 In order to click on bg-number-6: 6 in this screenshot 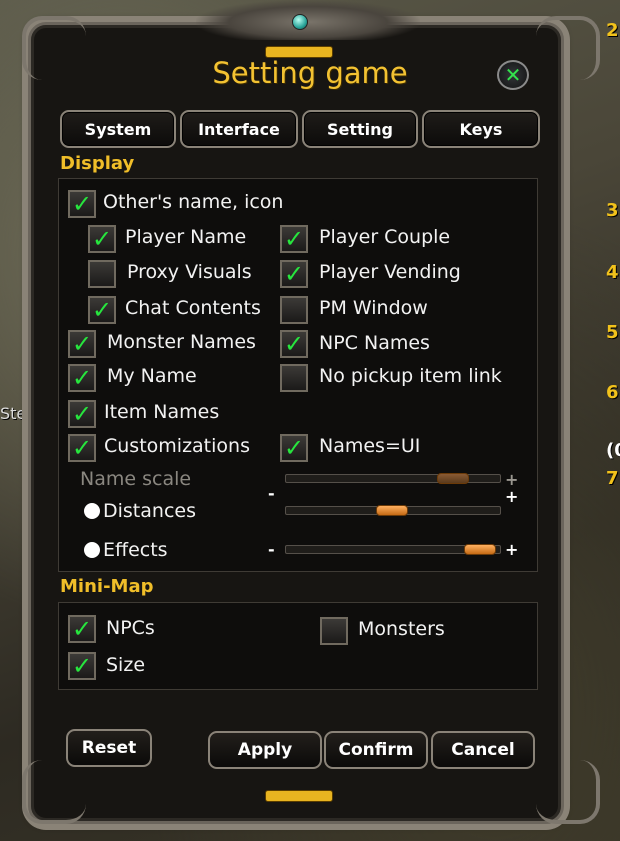, I will do `click(612, 392)`.